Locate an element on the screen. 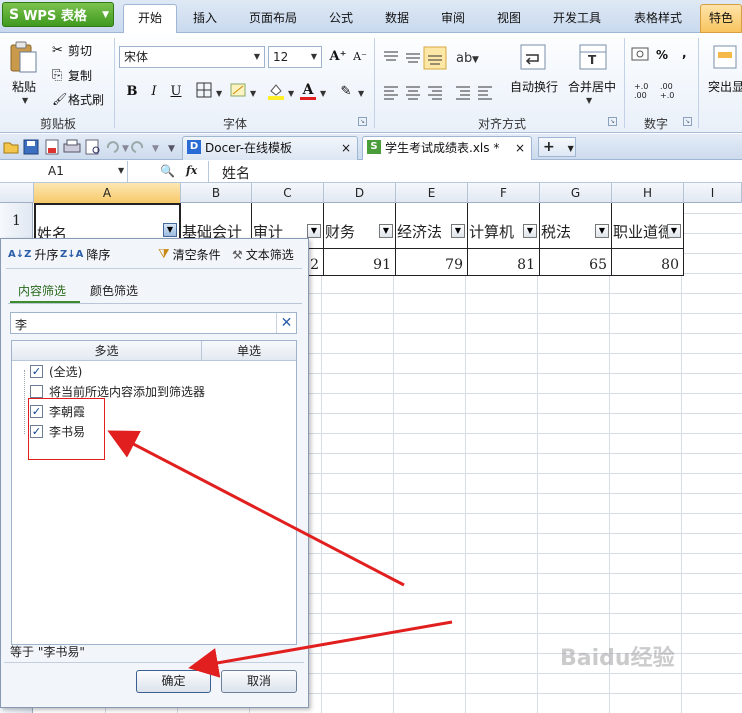 The image size is (742, 713). watermark-logo: Baidu经验 is located at coordinates (617, 658).